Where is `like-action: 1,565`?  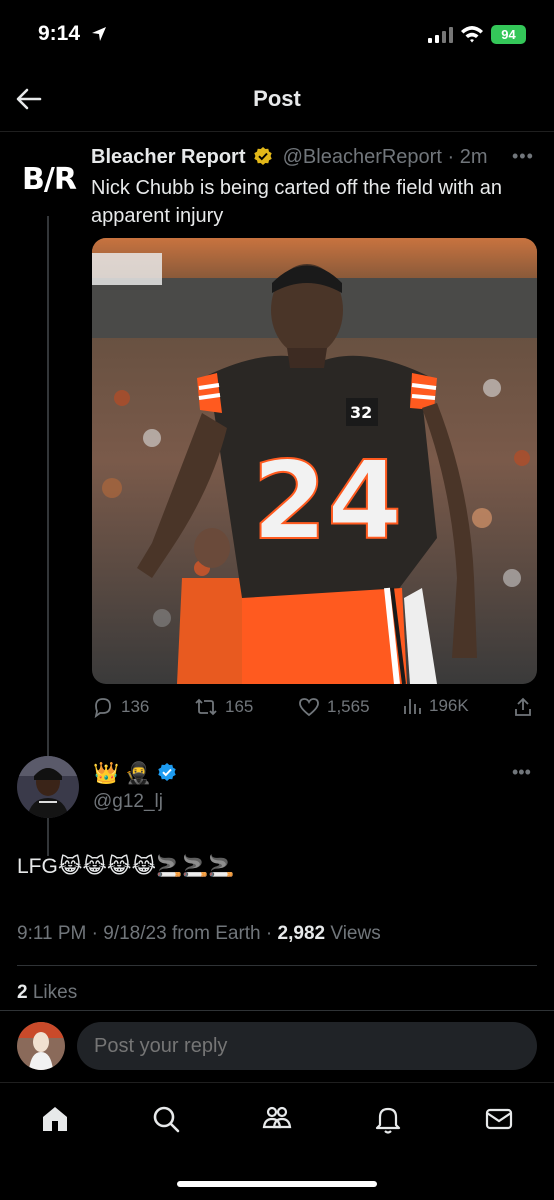 like-action: 1,565 is located at coordinates (334, 707).